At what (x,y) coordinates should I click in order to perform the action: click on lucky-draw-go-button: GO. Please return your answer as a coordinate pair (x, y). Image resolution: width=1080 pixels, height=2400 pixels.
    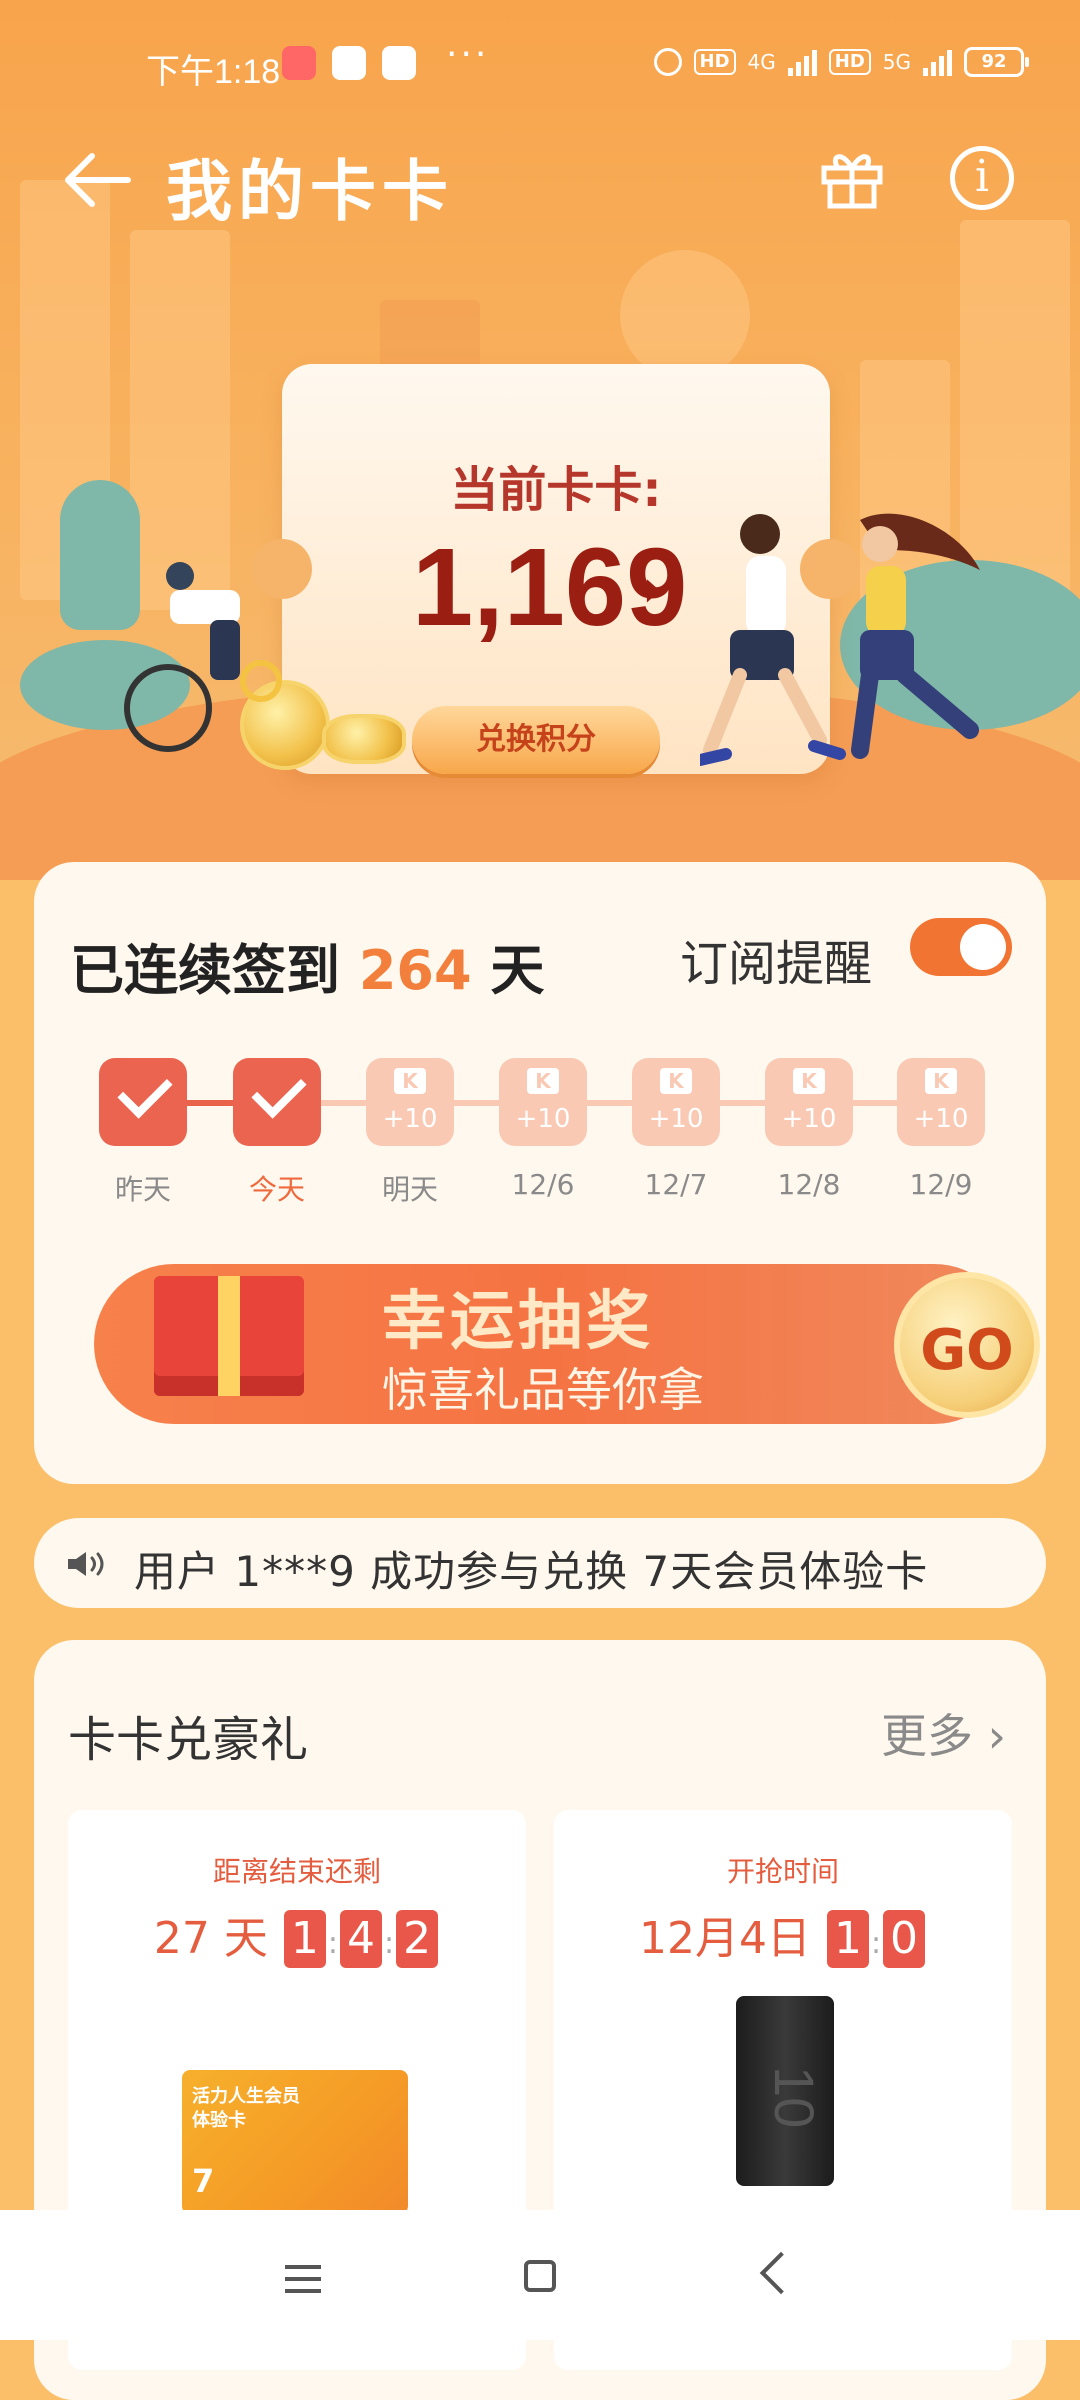
    Looking at the image, I should click on (967, 1345).